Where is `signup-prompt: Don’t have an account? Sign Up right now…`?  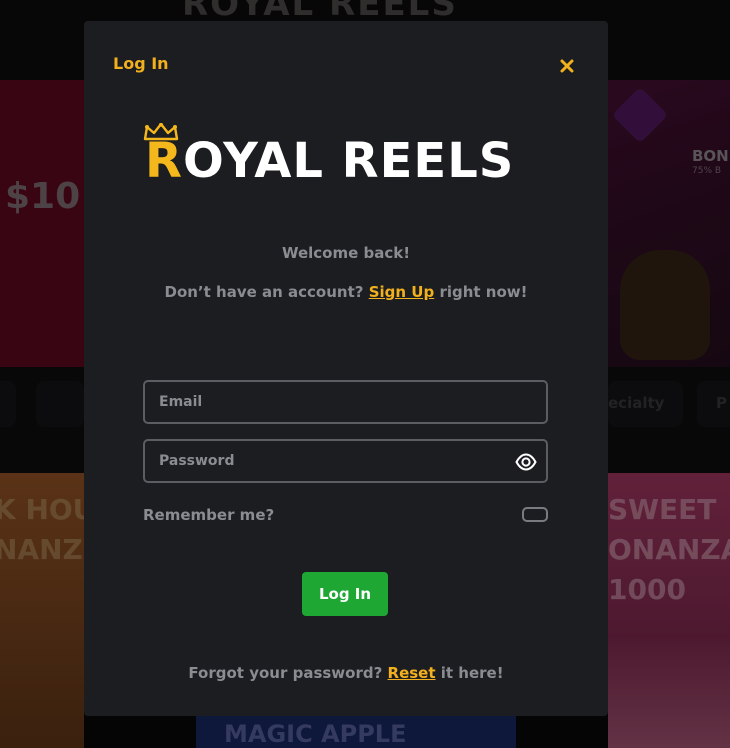
signup-prompt: Don’t have an account? Sign Up right now… is located at coordinates (346, 292).